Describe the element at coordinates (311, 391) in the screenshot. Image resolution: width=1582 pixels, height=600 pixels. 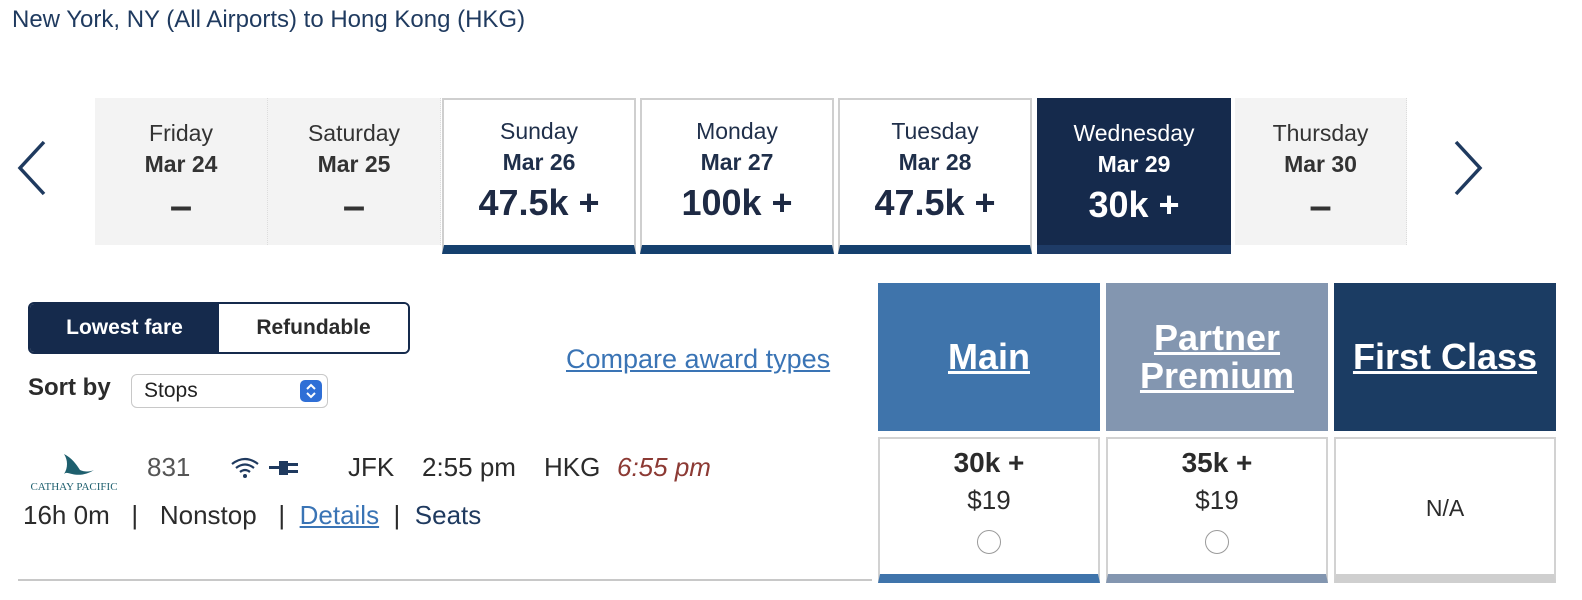
I see `select-arrows-icon` at that location.